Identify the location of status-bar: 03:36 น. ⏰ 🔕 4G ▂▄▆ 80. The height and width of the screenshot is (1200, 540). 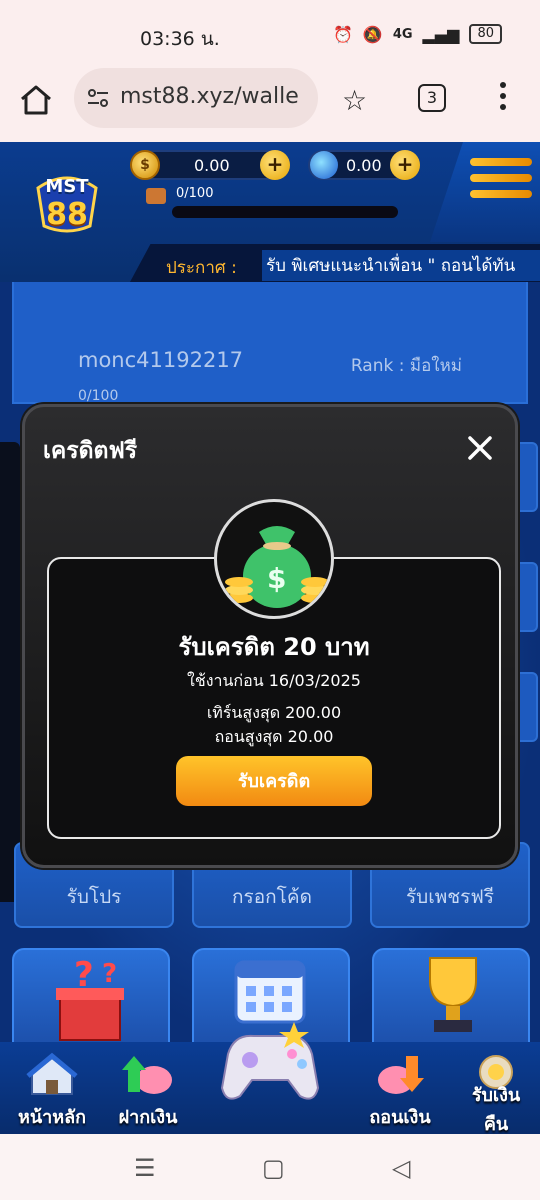
(270, 33).